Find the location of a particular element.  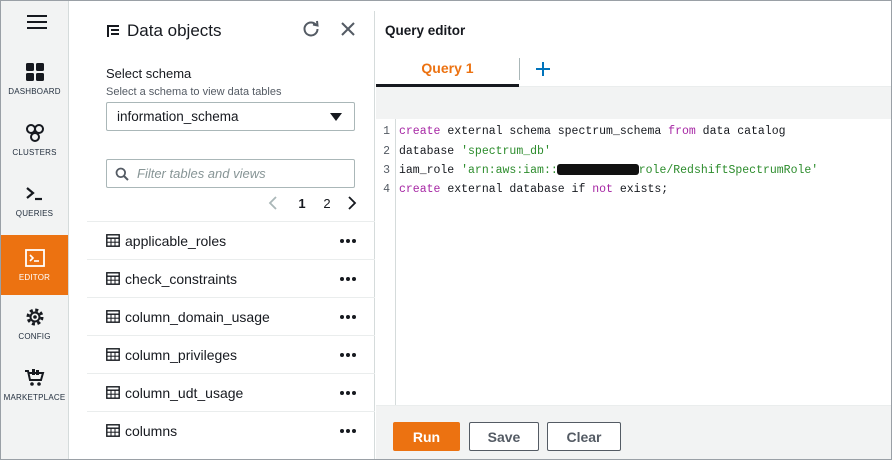

tab-separator is located at coordinates (519, 69).